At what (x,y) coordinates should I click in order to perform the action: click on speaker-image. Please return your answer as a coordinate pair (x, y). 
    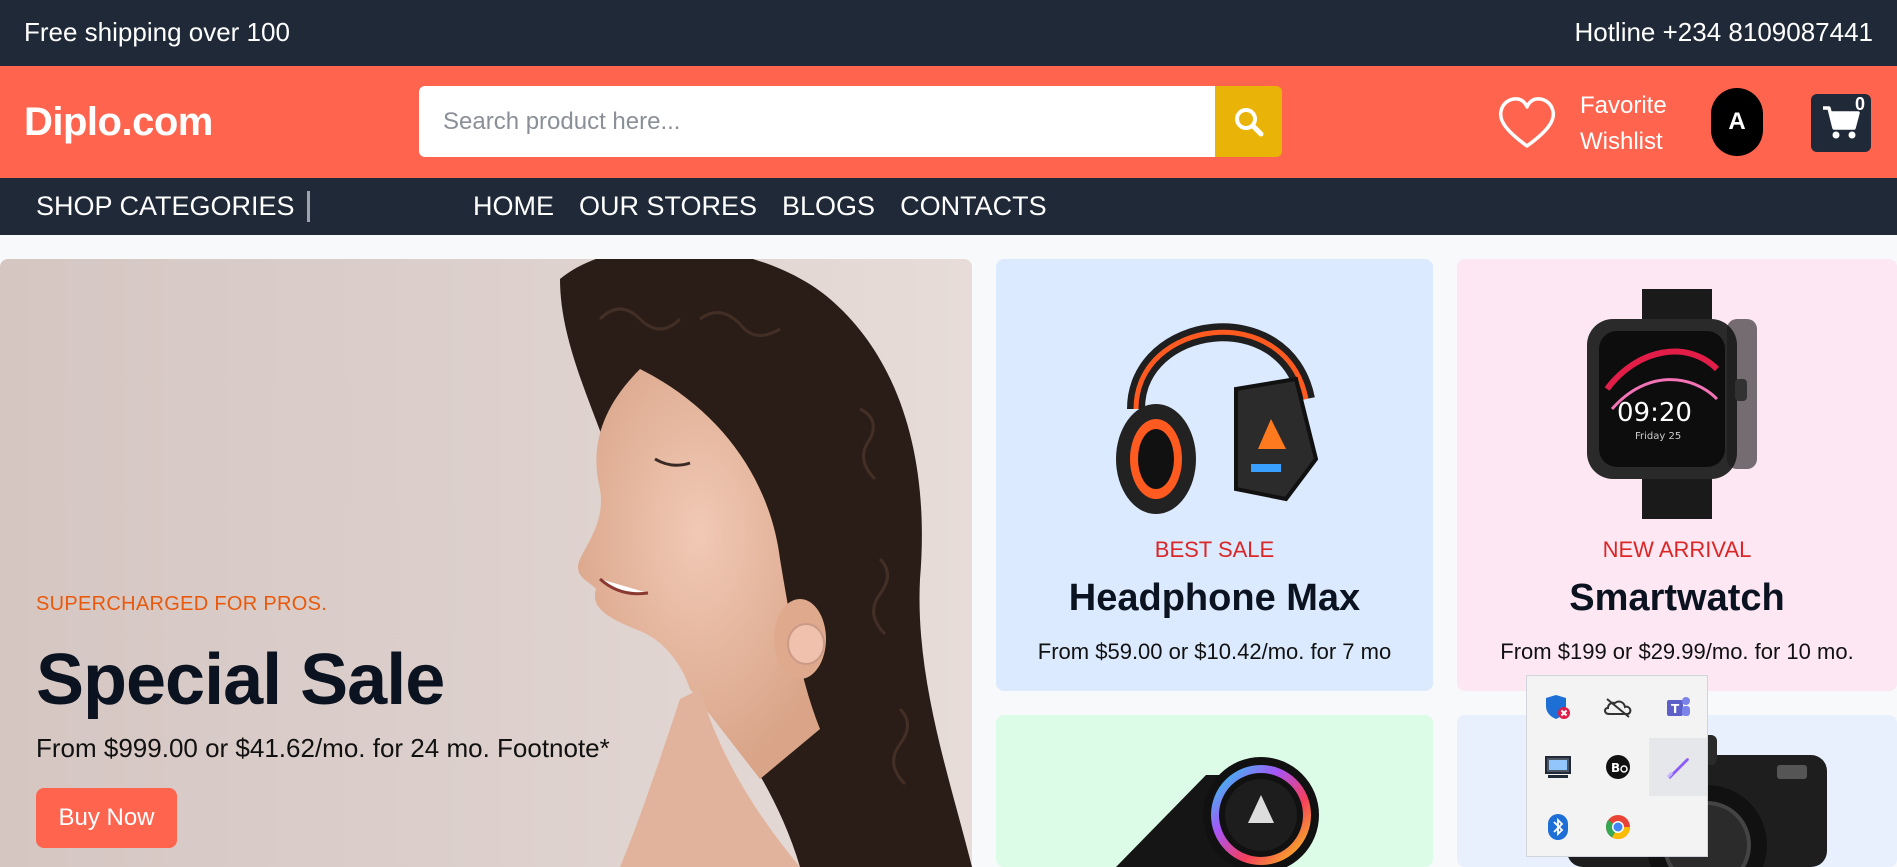
    Looking at the image, I should click on (1217, 812).